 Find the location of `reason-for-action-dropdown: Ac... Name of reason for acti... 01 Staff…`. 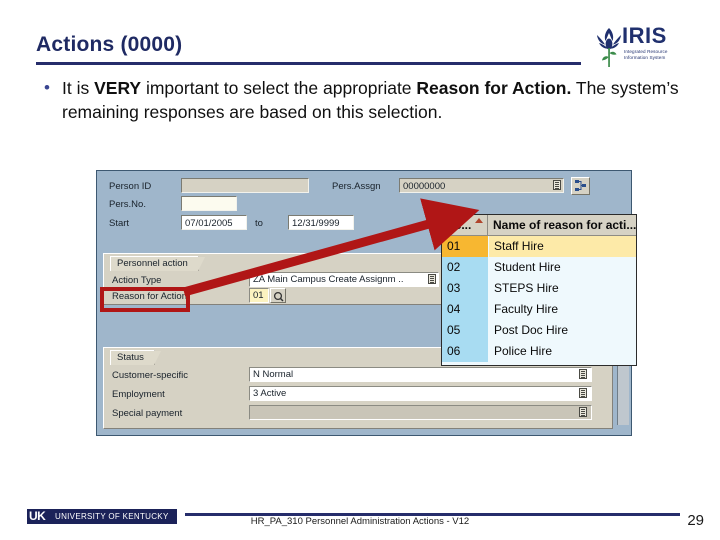

reason-for-action-dropdown: Ac... Name of reason for acti... 01 Staff… is located at coordinates (539, 290).